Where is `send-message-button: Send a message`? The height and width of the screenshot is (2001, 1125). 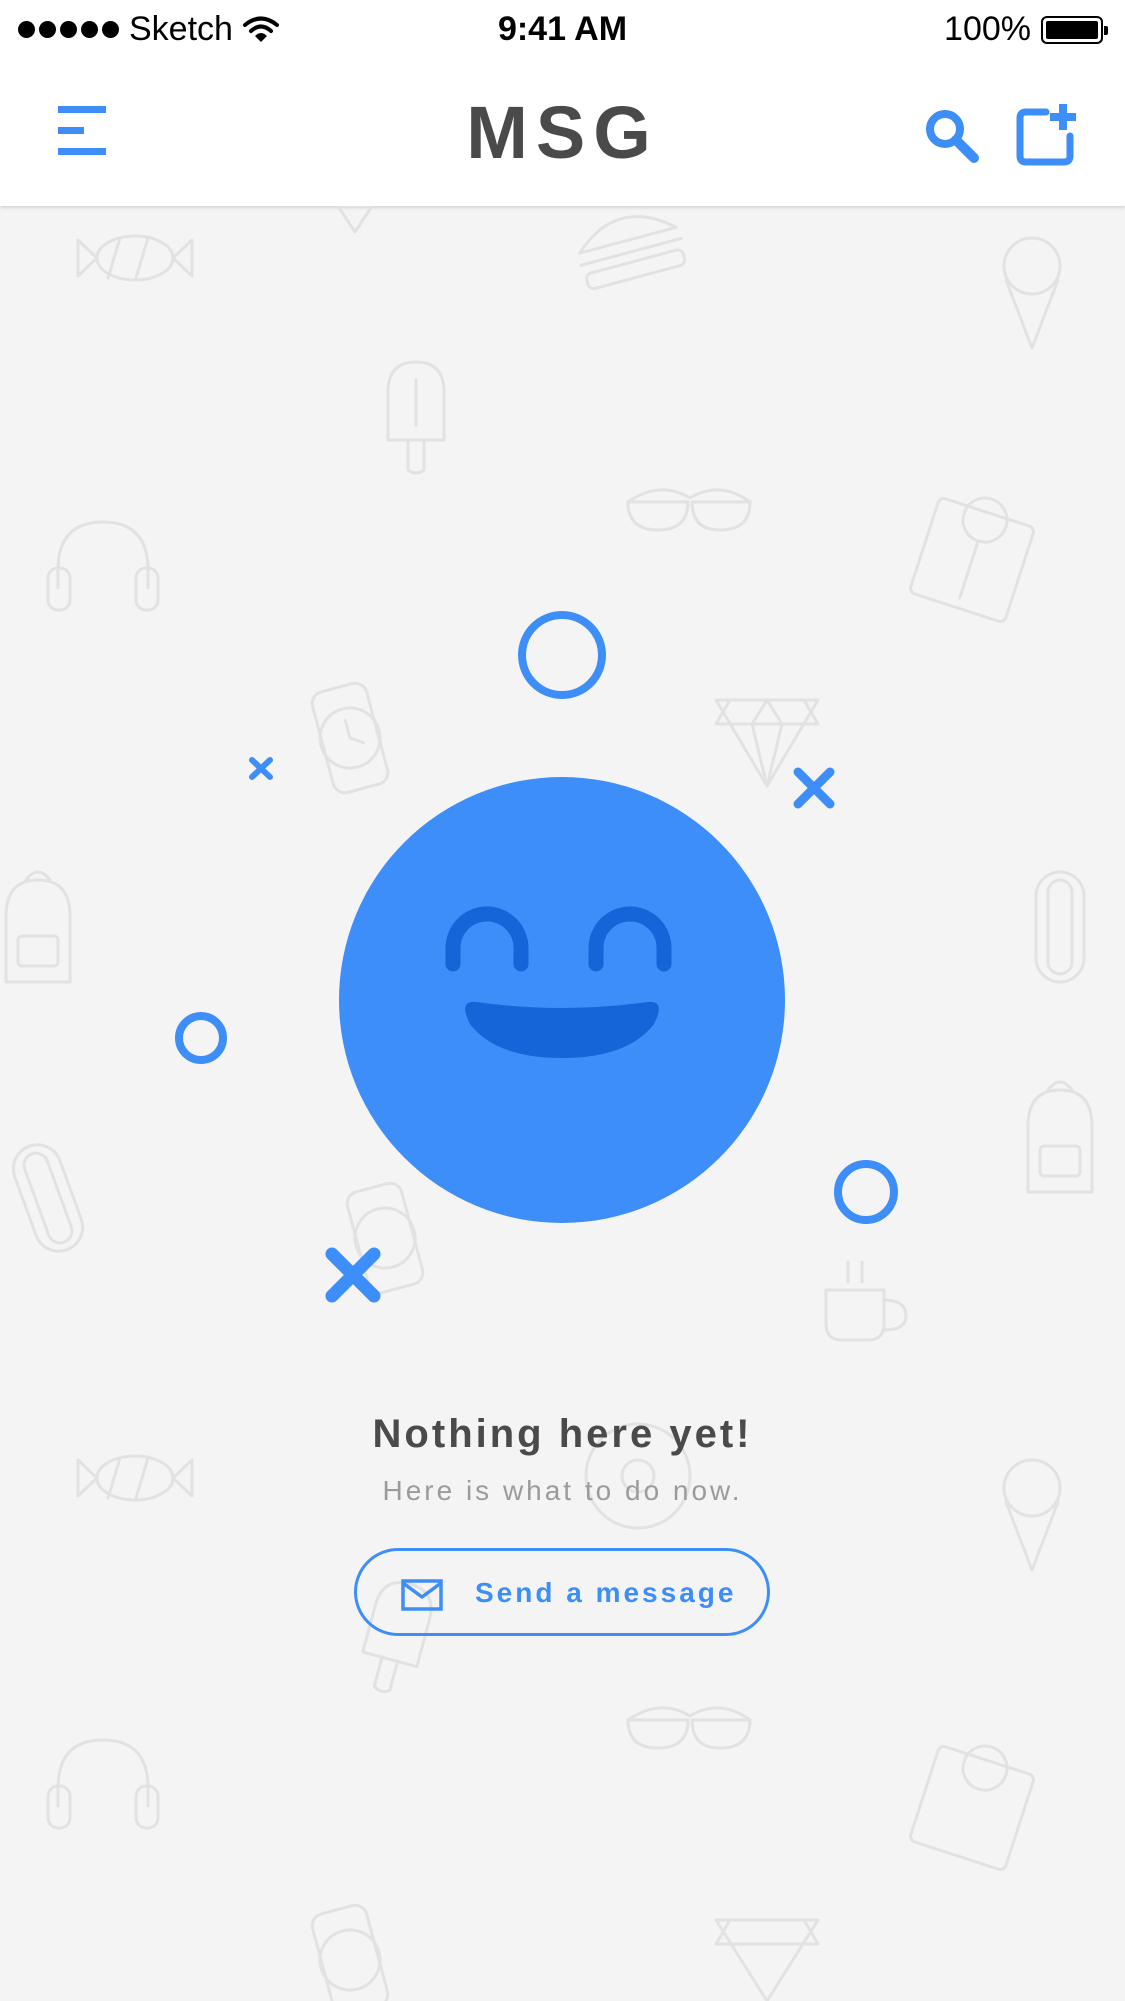 send-message-button: Send a message is located at coordinates (562, 1592).